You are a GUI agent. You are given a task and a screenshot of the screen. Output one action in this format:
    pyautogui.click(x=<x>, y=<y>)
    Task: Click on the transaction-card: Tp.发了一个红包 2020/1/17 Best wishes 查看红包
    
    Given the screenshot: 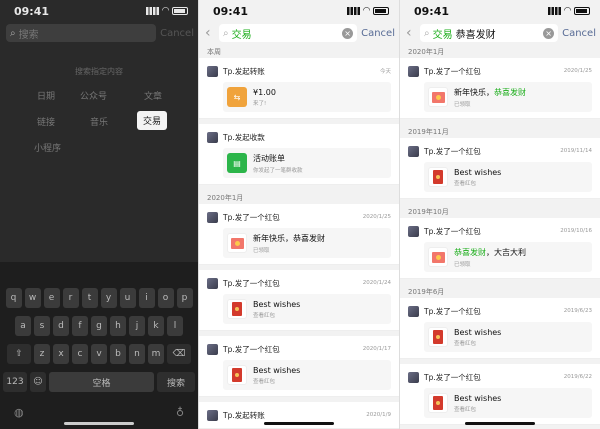 What is the action you would take?
    pyautogui.click(x=299, y=366)
    